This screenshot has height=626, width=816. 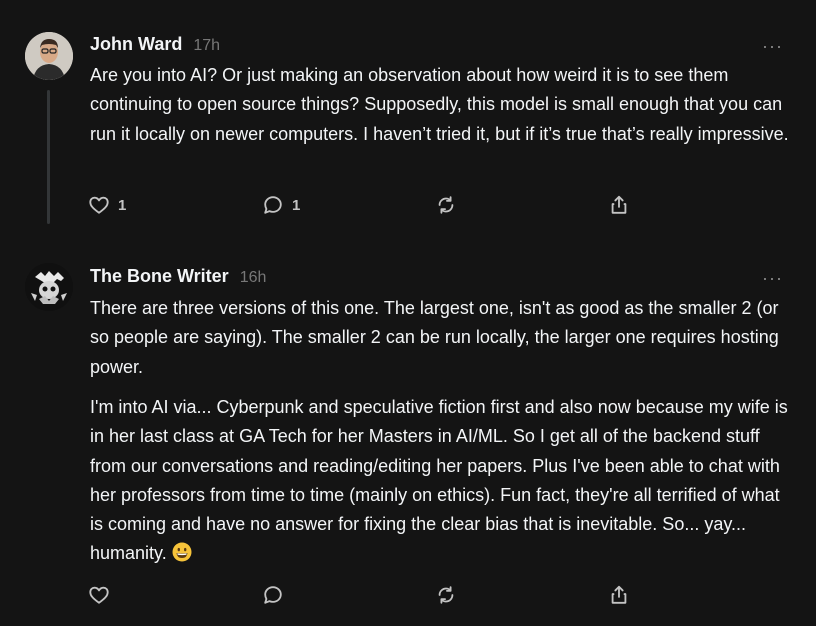 What do you see at coordinates (368, 596) in the screenshot?
I see `action-bar` at bounding box center [368, 596].